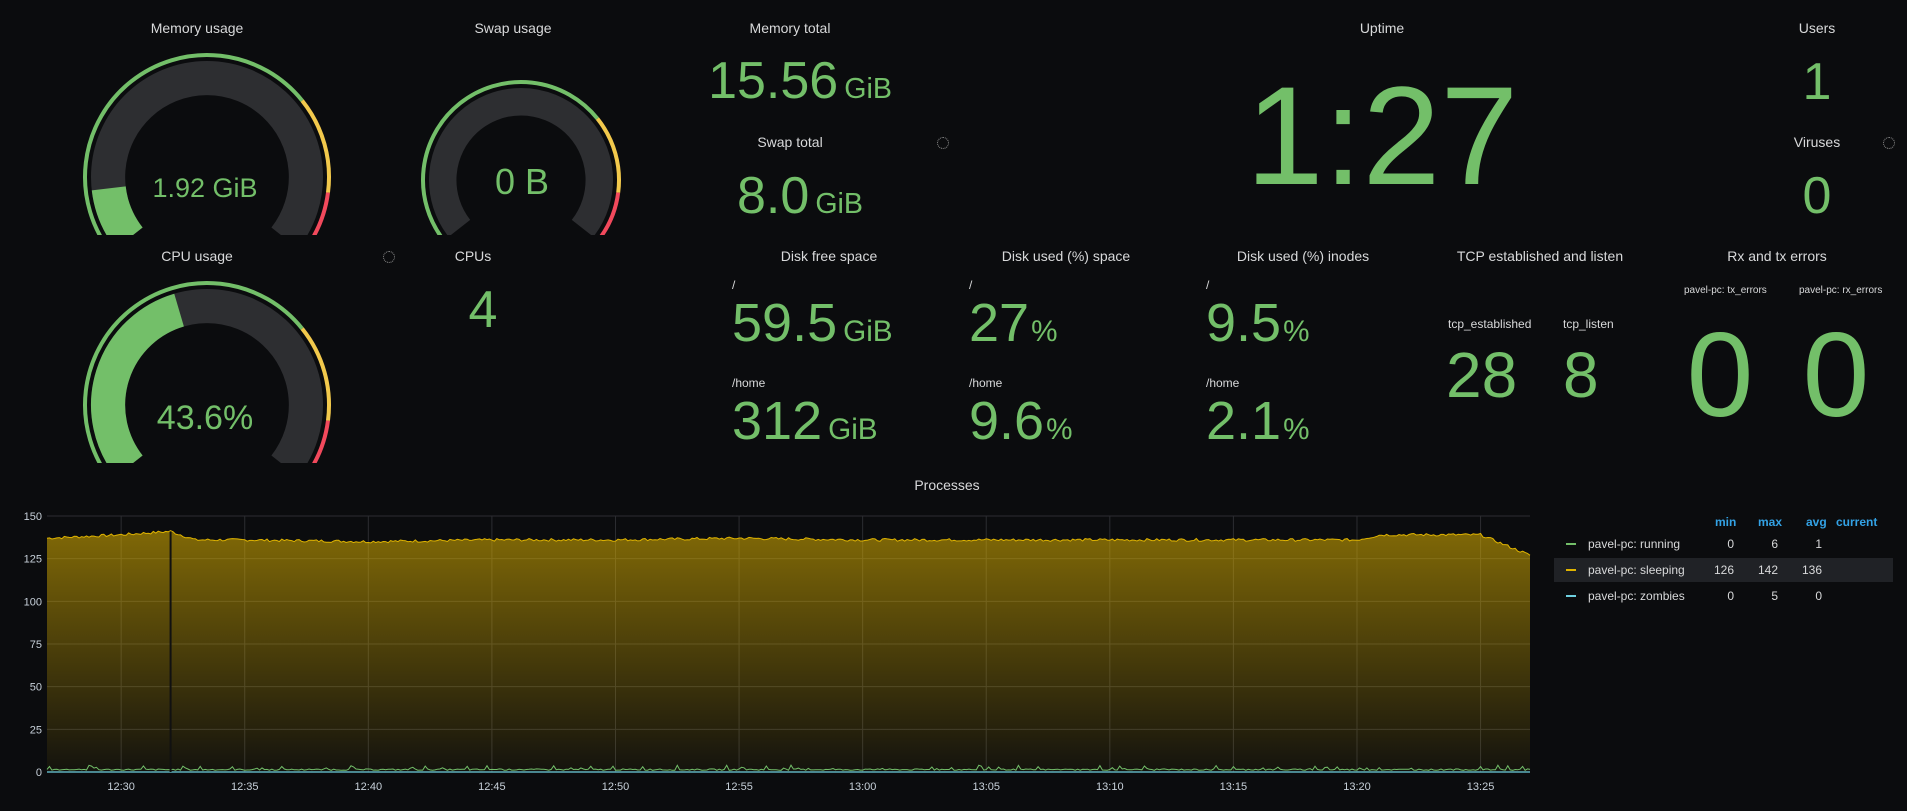  I want to click on users-title: Users, so click(1817, 28).